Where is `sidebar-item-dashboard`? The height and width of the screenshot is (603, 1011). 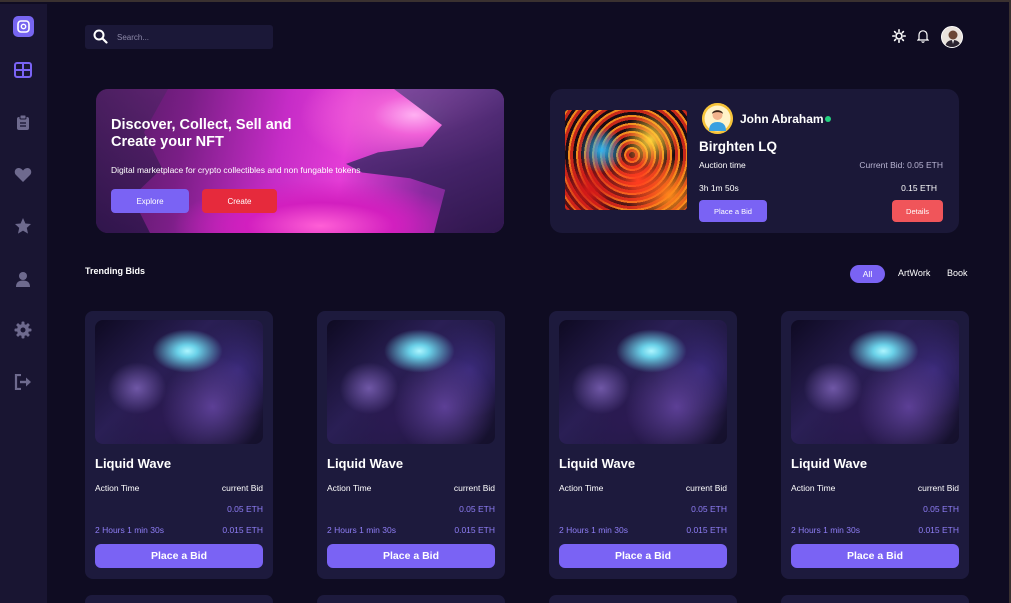 sidebar-item-dashboard is located at coordinates (23, 70).